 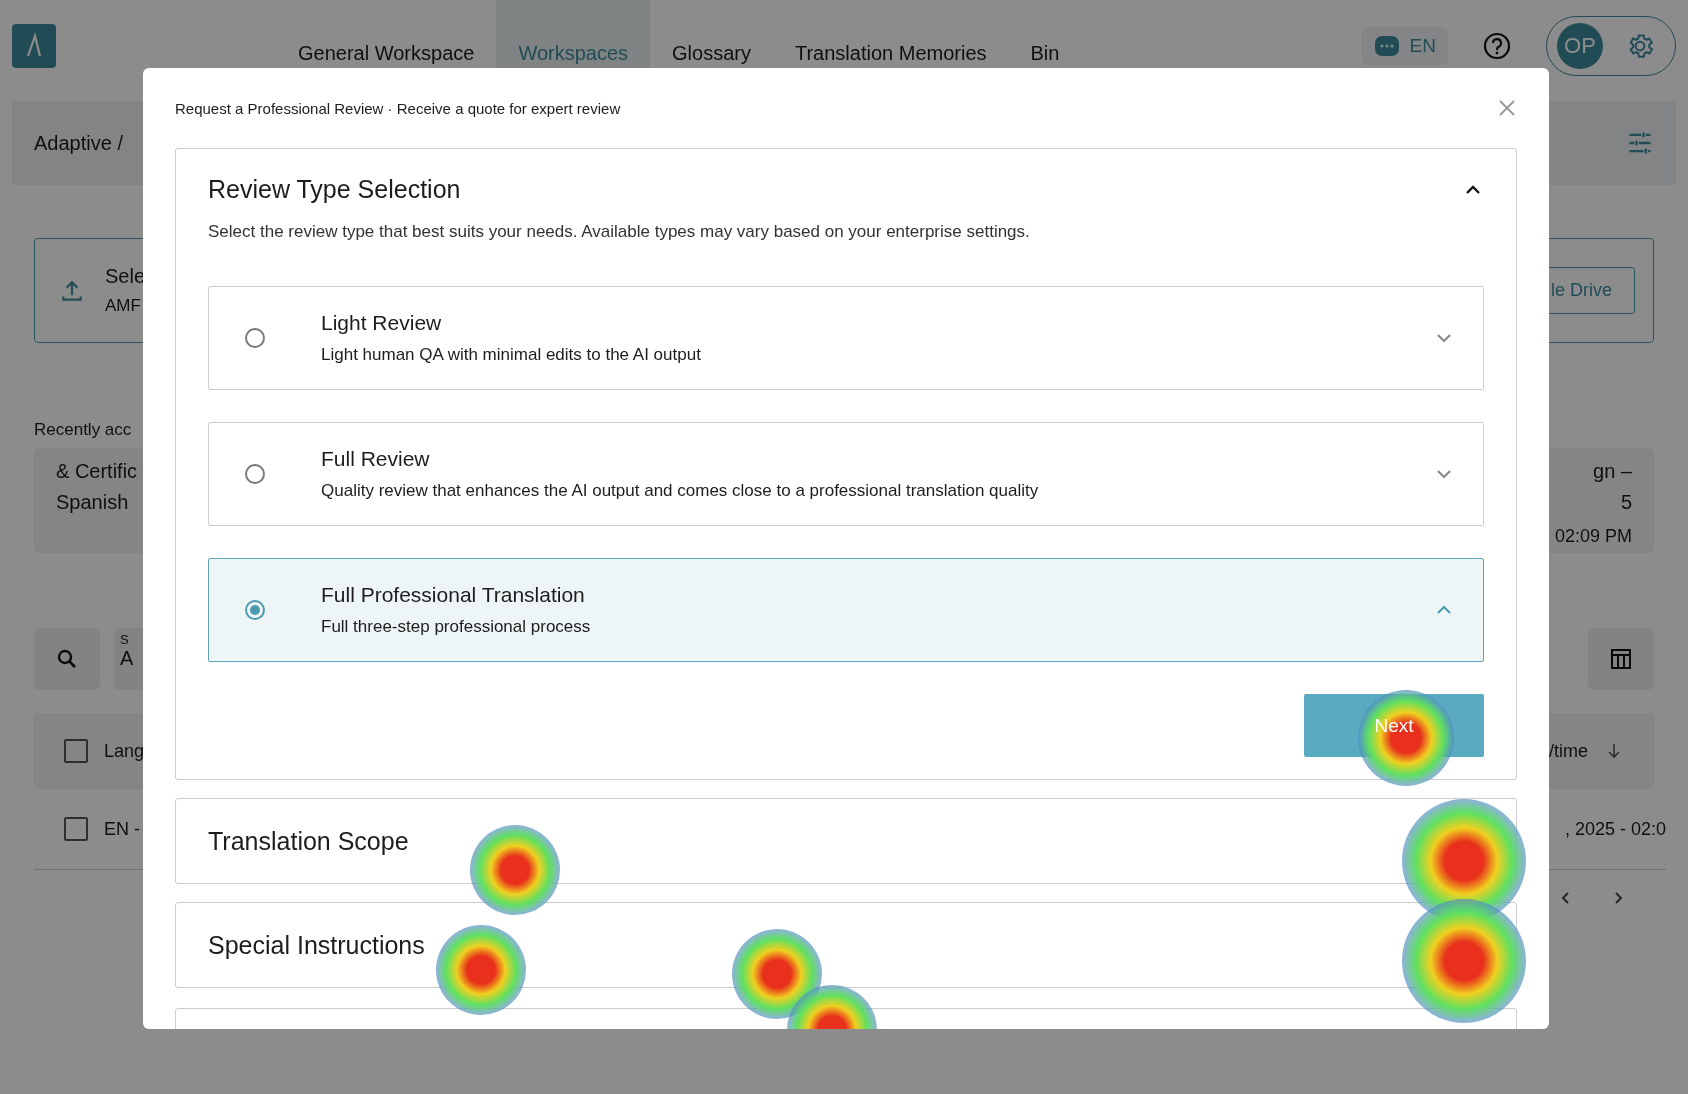 I want to click on option-description: Full three-step professional process, so click(x=456, y=627).